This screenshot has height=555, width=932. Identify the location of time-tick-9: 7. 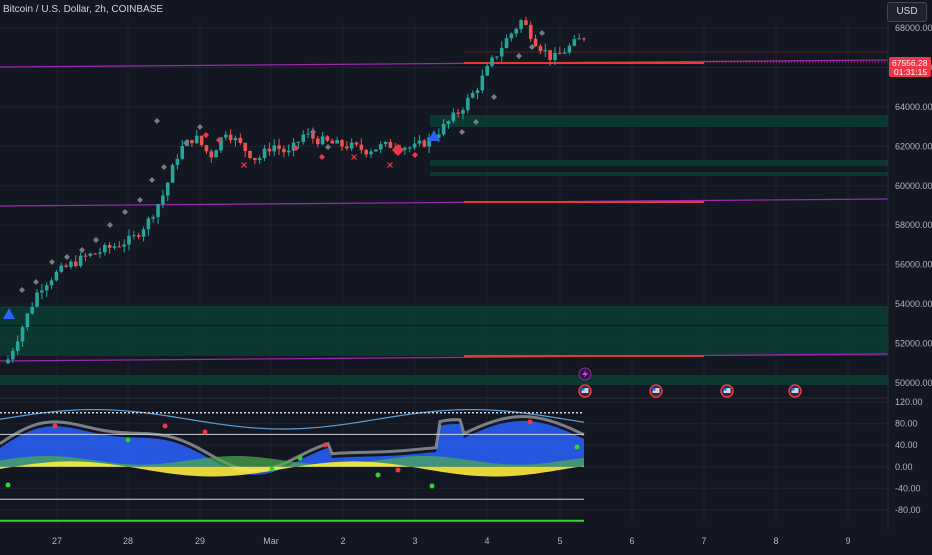
(703, 541).